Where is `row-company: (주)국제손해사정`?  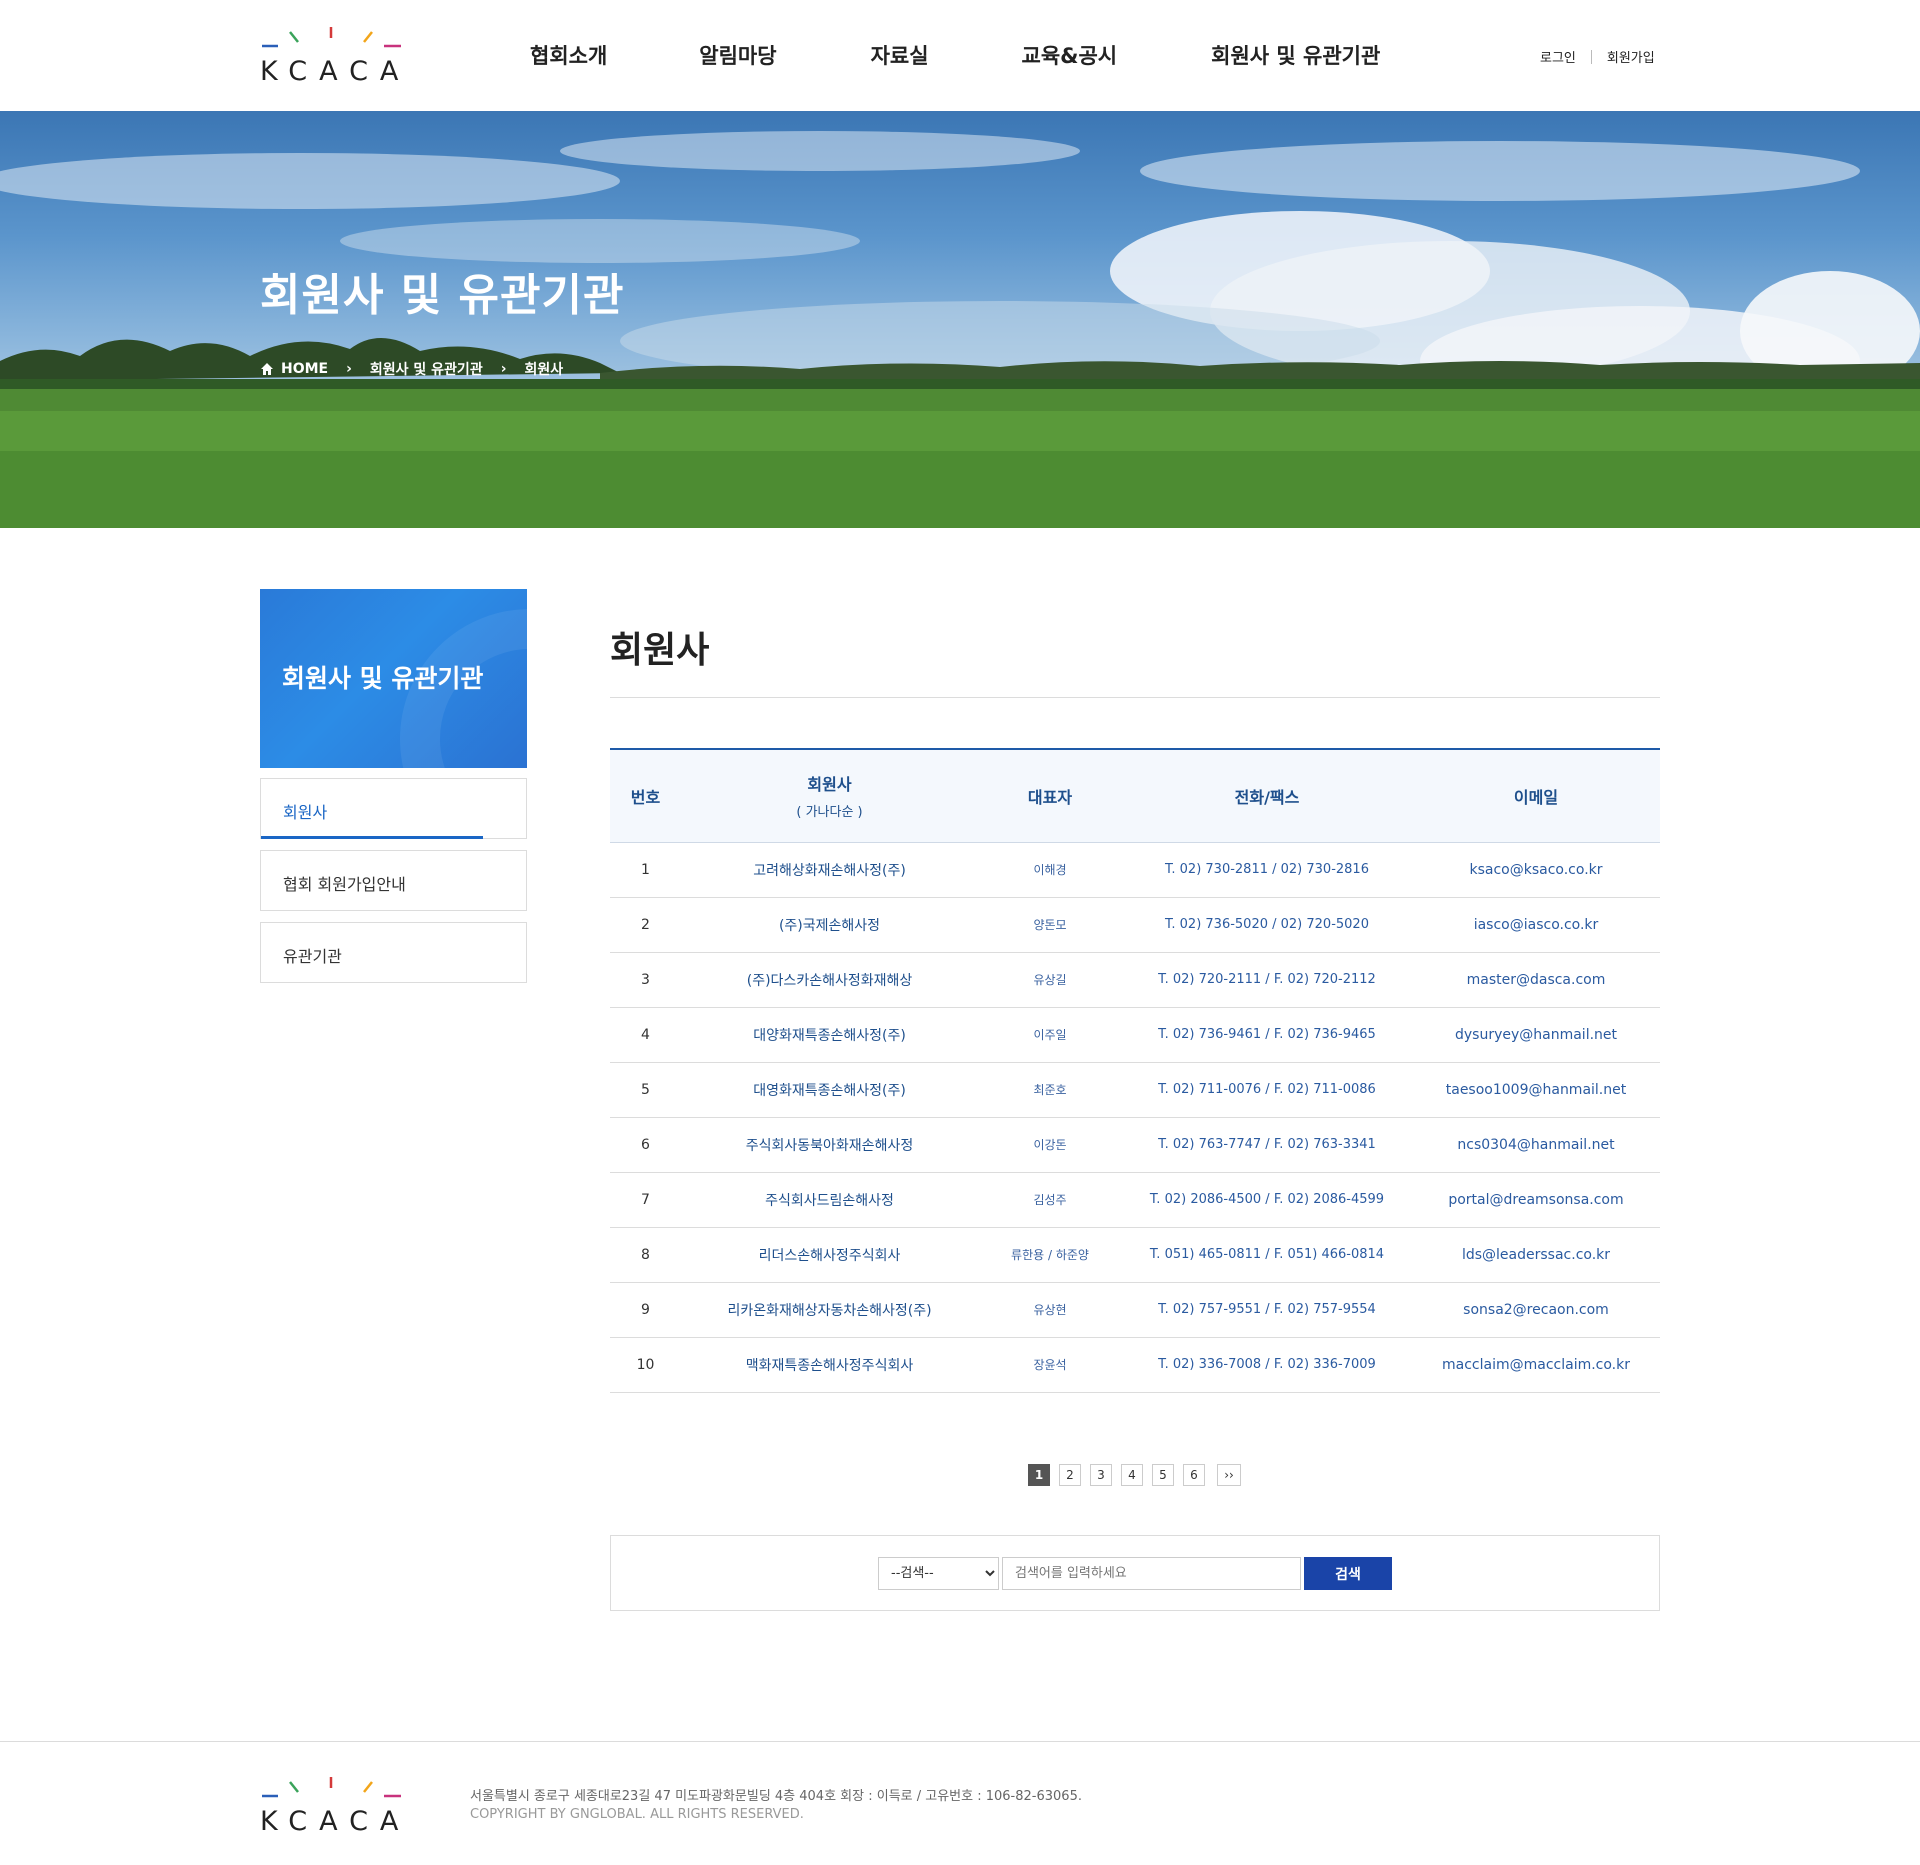 row-company: (주)국제손해사정 is located at coordinates (829, 925).